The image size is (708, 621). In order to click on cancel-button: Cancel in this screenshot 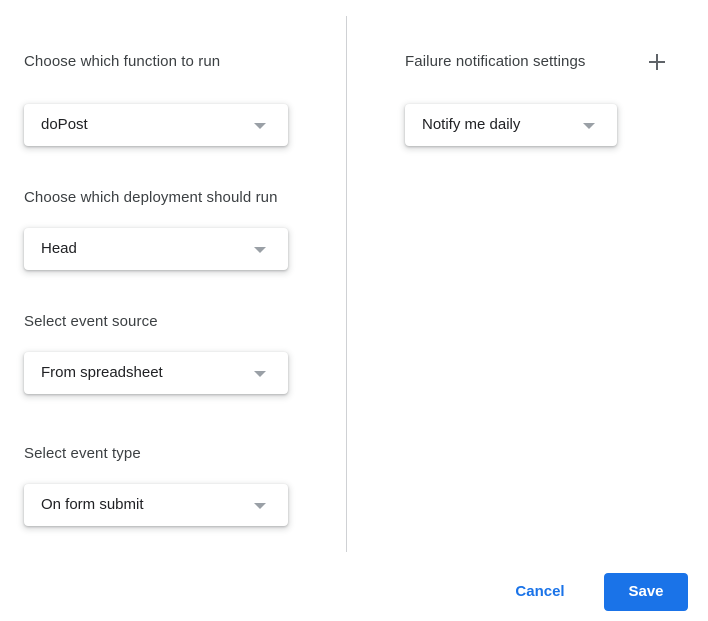, I will do `click(540, 592)`.